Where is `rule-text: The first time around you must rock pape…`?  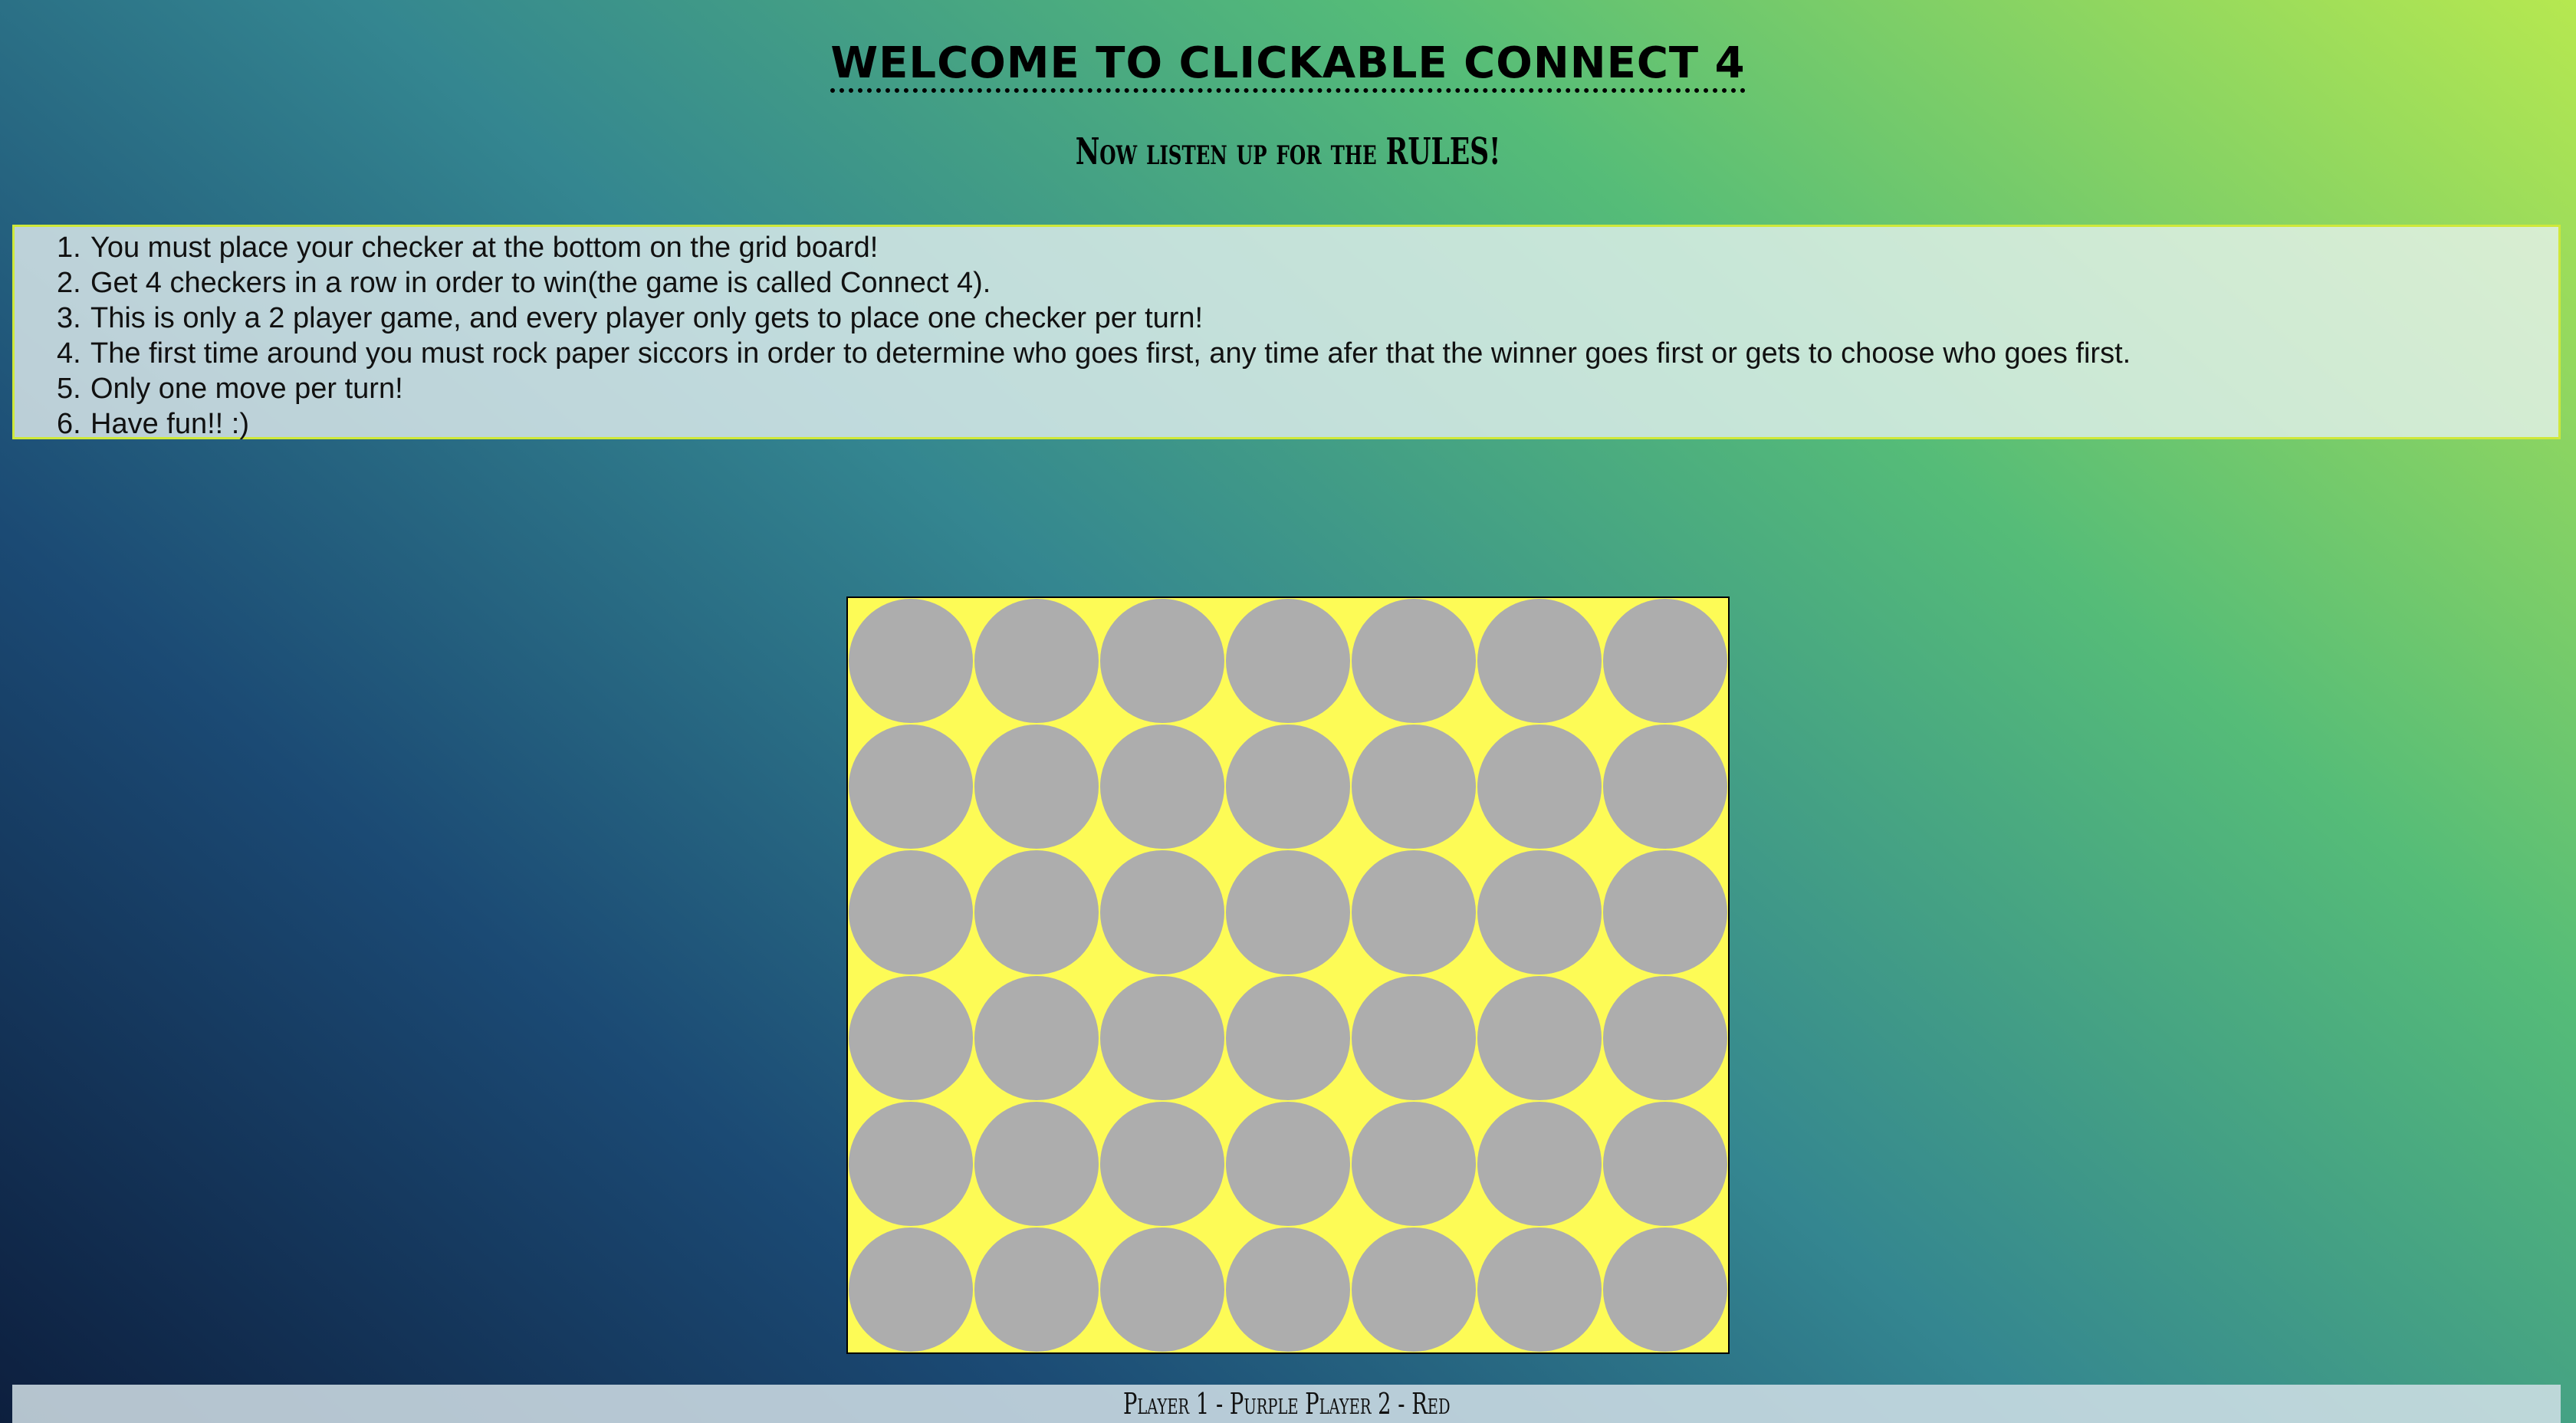
rule-text: The first time around you must rock pape… is located at coordinates (1110, 353).